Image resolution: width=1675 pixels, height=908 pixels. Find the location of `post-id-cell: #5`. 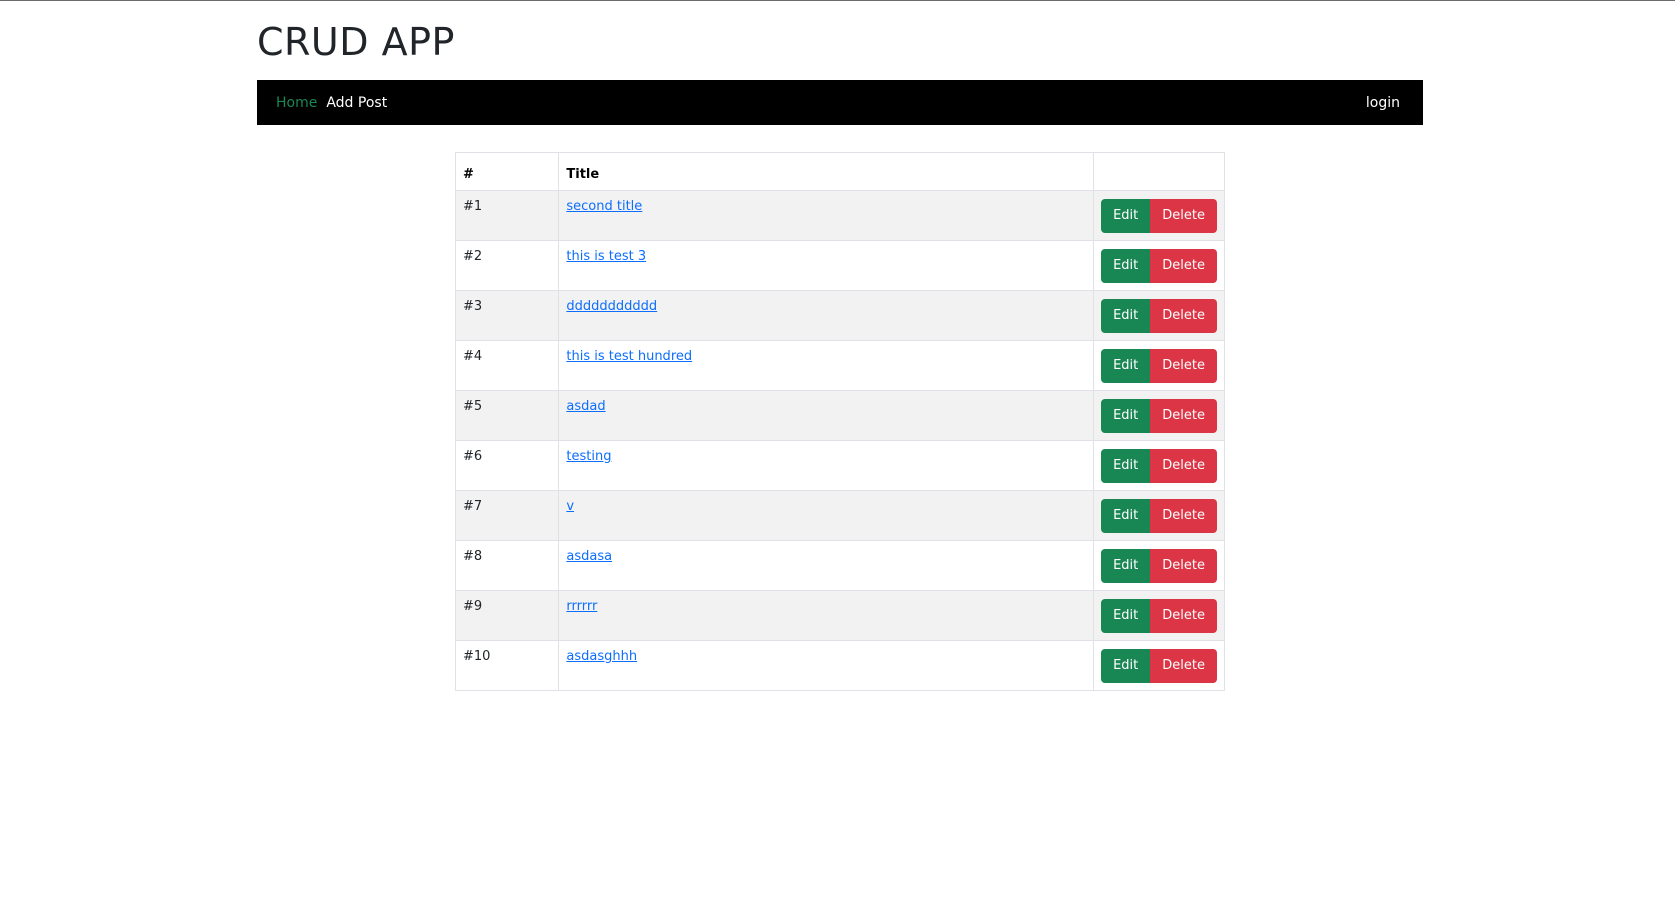

post-id-cell: #5 is located at coordinates (507, 415).